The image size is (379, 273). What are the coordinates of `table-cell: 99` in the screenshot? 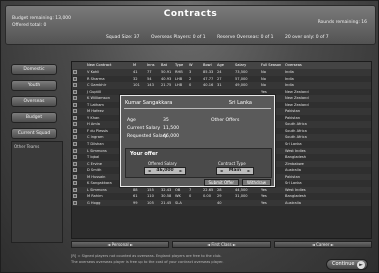 It's located at (135, 202).